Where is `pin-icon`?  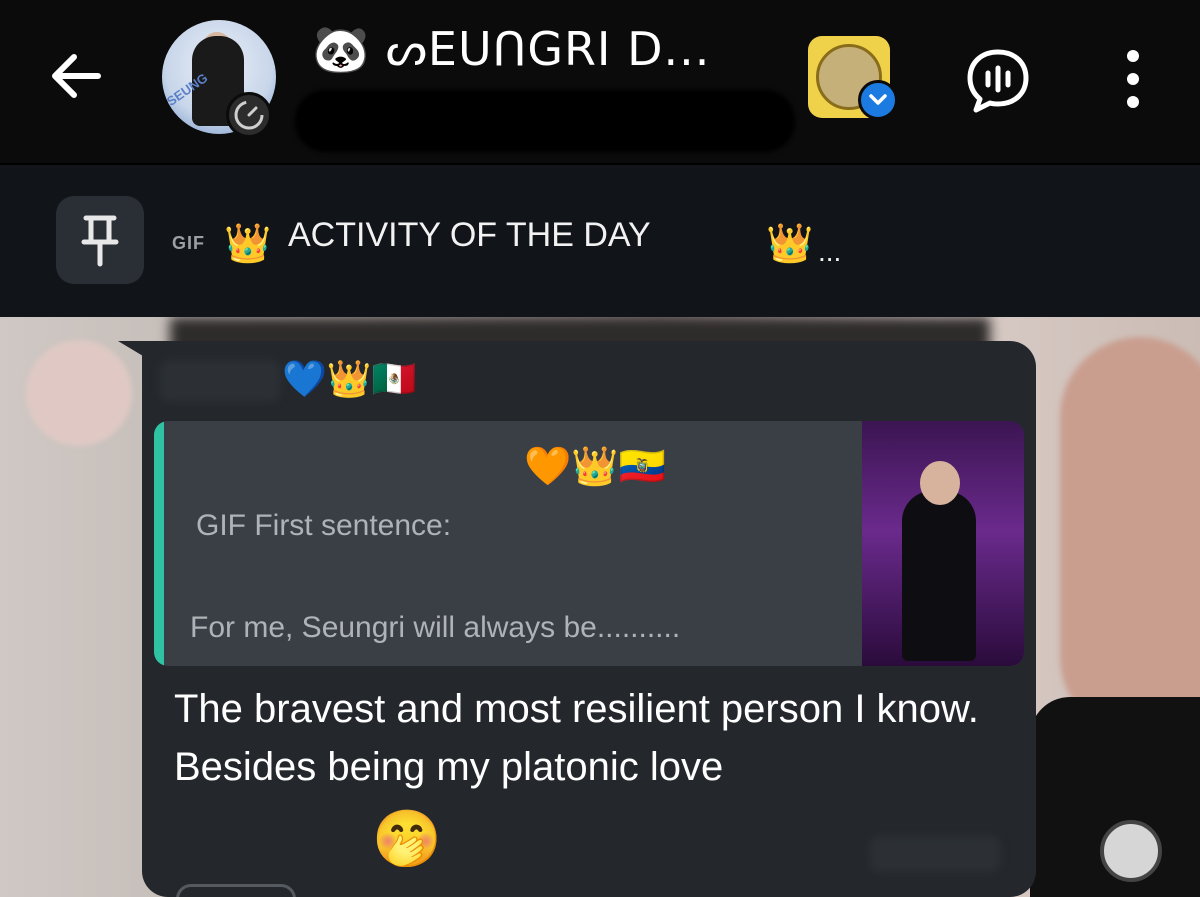 pin-icon is located at coordinates (100, 241).